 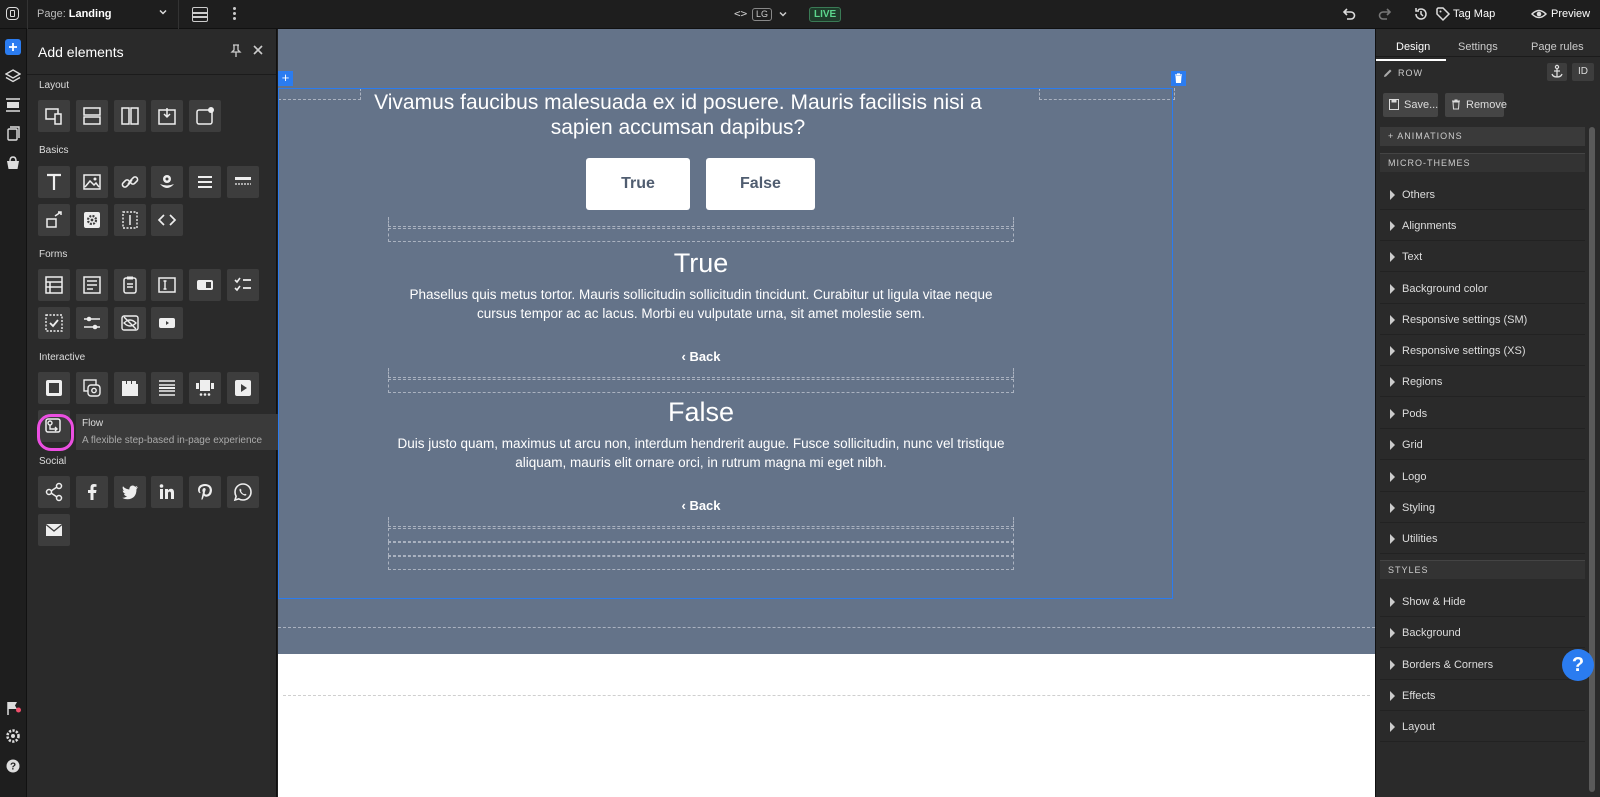 What do you see at coordinates (235, 14) in the screenshot?
I see `more-options-icon` at bounding box center [235, 14].